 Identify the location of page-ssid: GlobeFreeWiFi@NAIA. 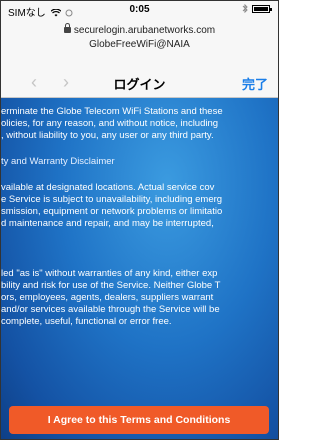
(139, 44).